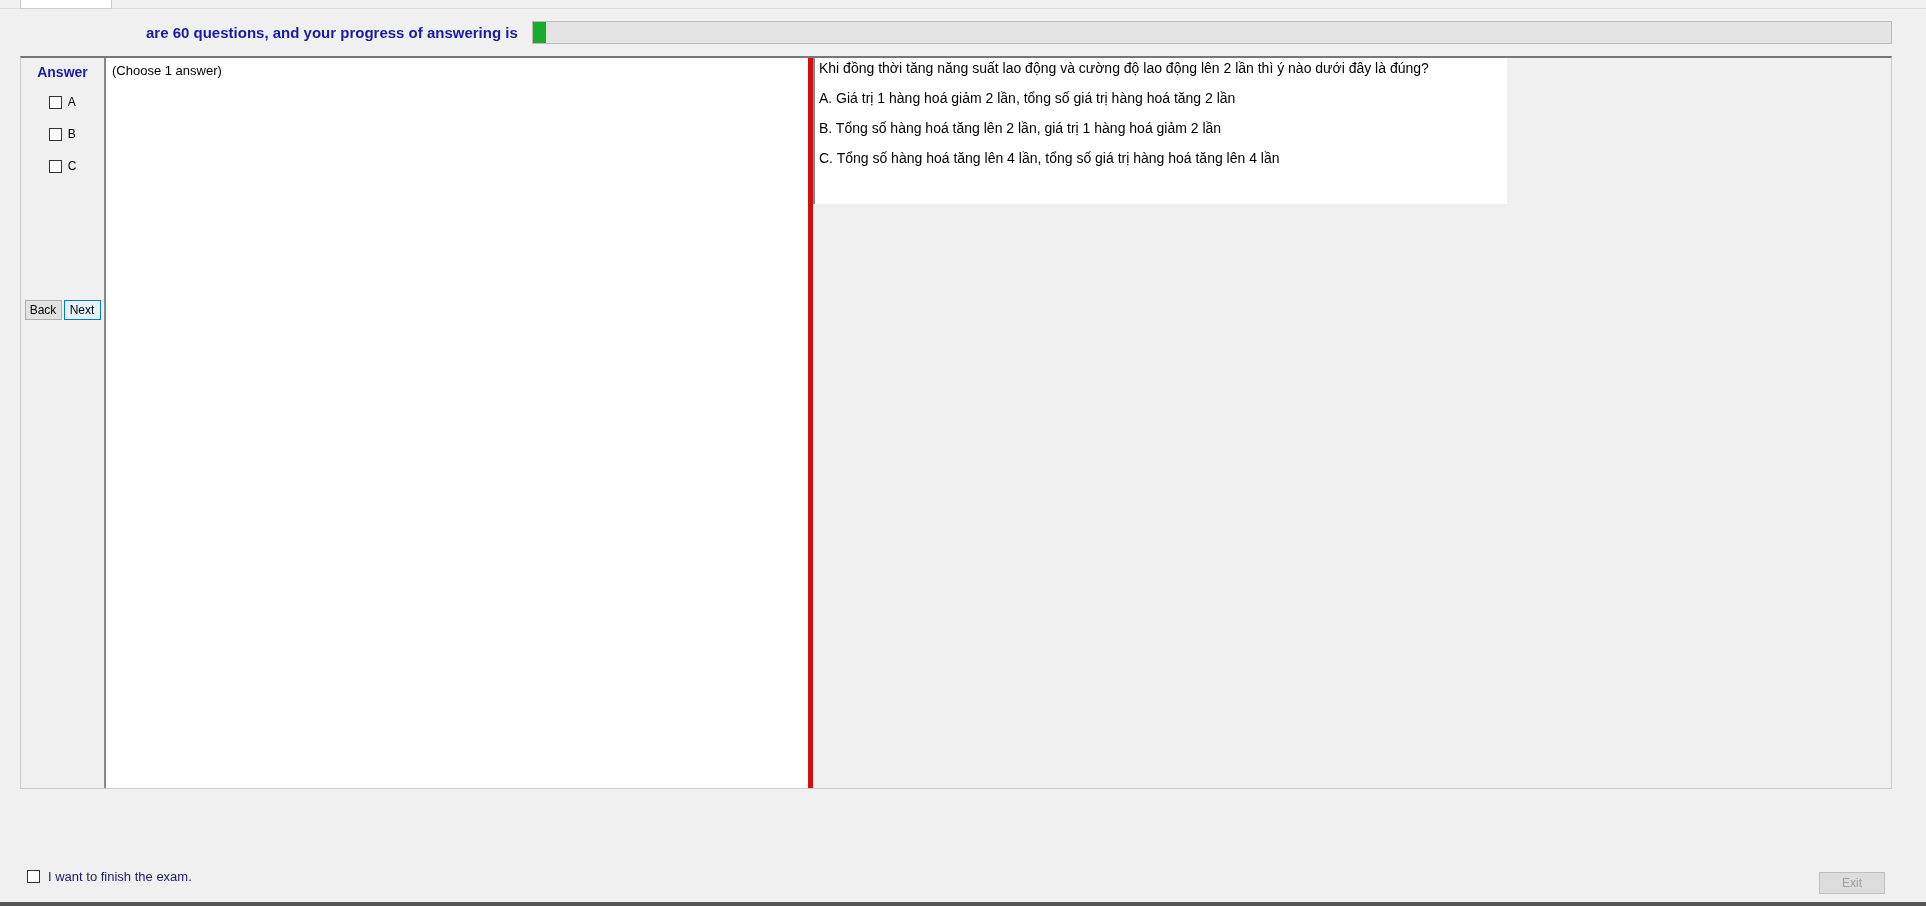 Image resolution: width=1926 pixels, height=906 pixels. Describe the element at coordinates (120, 876) in the screenshot. I see `checkbox-label: I want to finish the exam.` at that location.